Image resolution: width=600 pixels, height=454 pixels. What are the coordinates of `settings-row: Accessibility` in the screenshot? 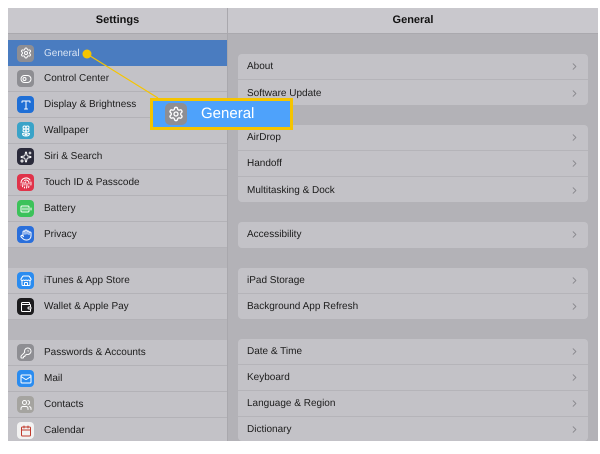 It's located at (413, 235).